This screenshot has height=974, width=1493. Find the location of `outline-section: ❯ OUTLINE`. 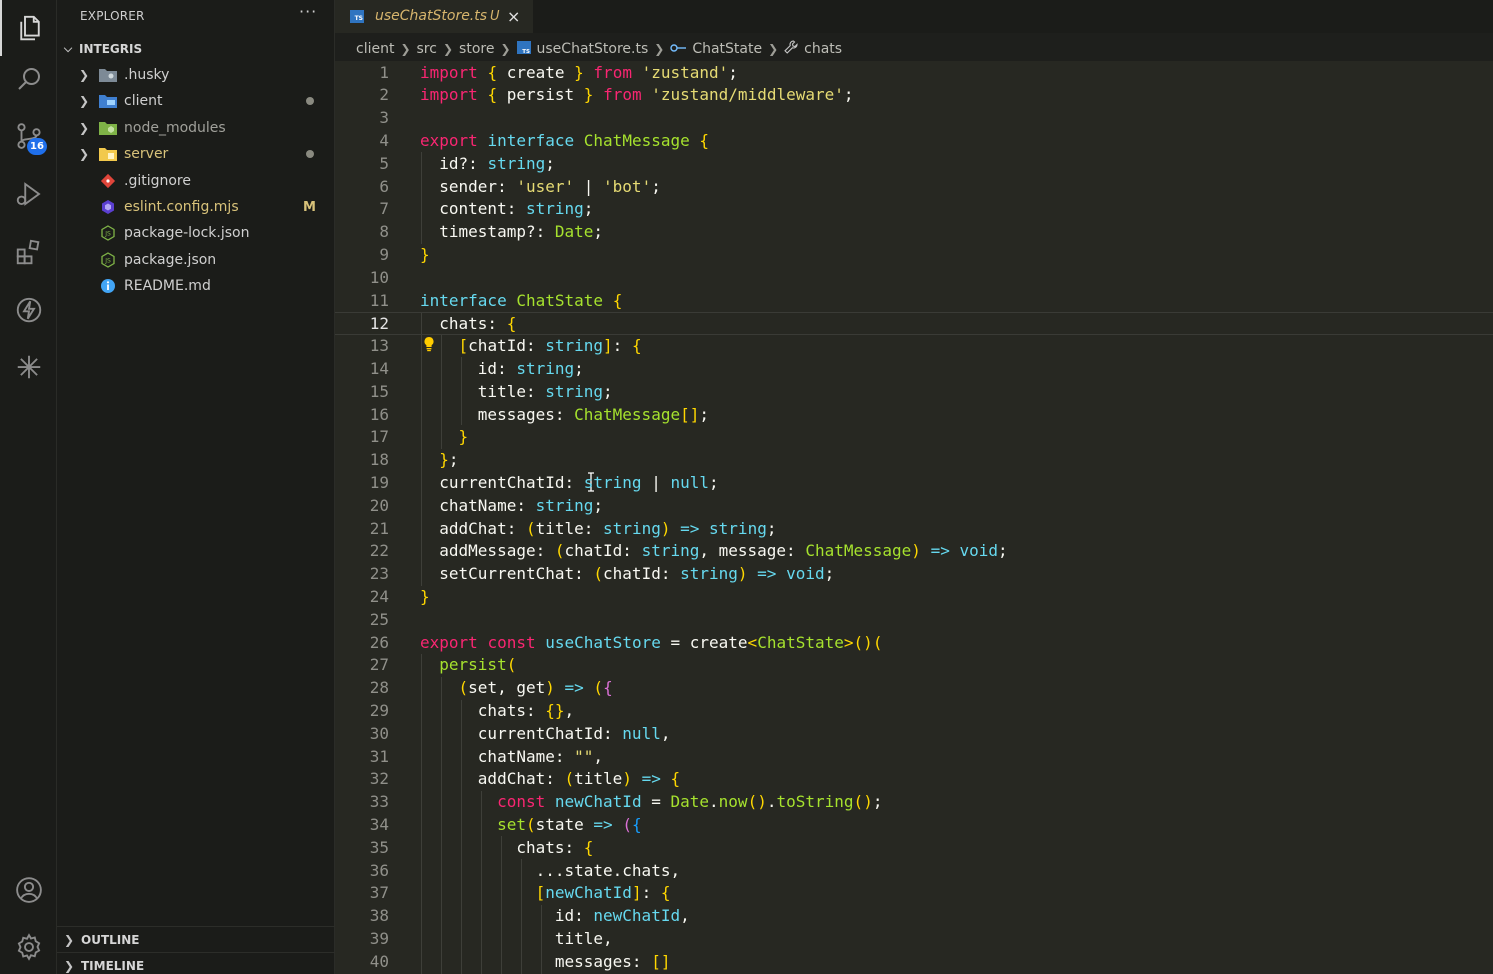

outline-section: ❯ OUTLINE is located at coordinates (196, 939).